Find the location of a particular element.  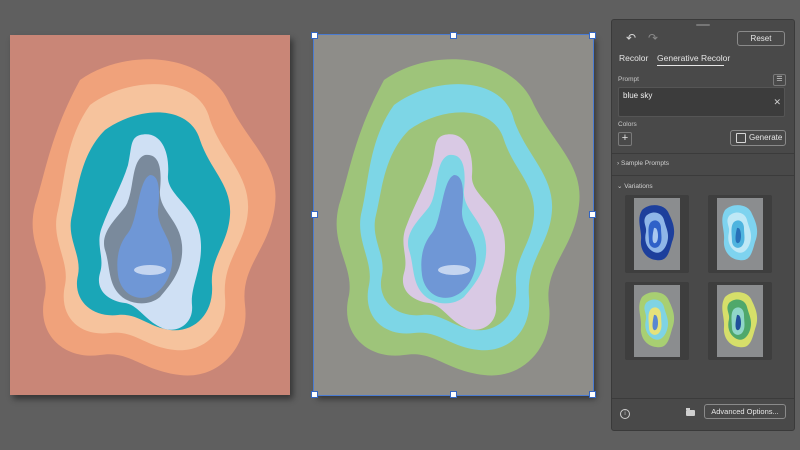

close-icon: ✕ is located at coordinates (777, 102).